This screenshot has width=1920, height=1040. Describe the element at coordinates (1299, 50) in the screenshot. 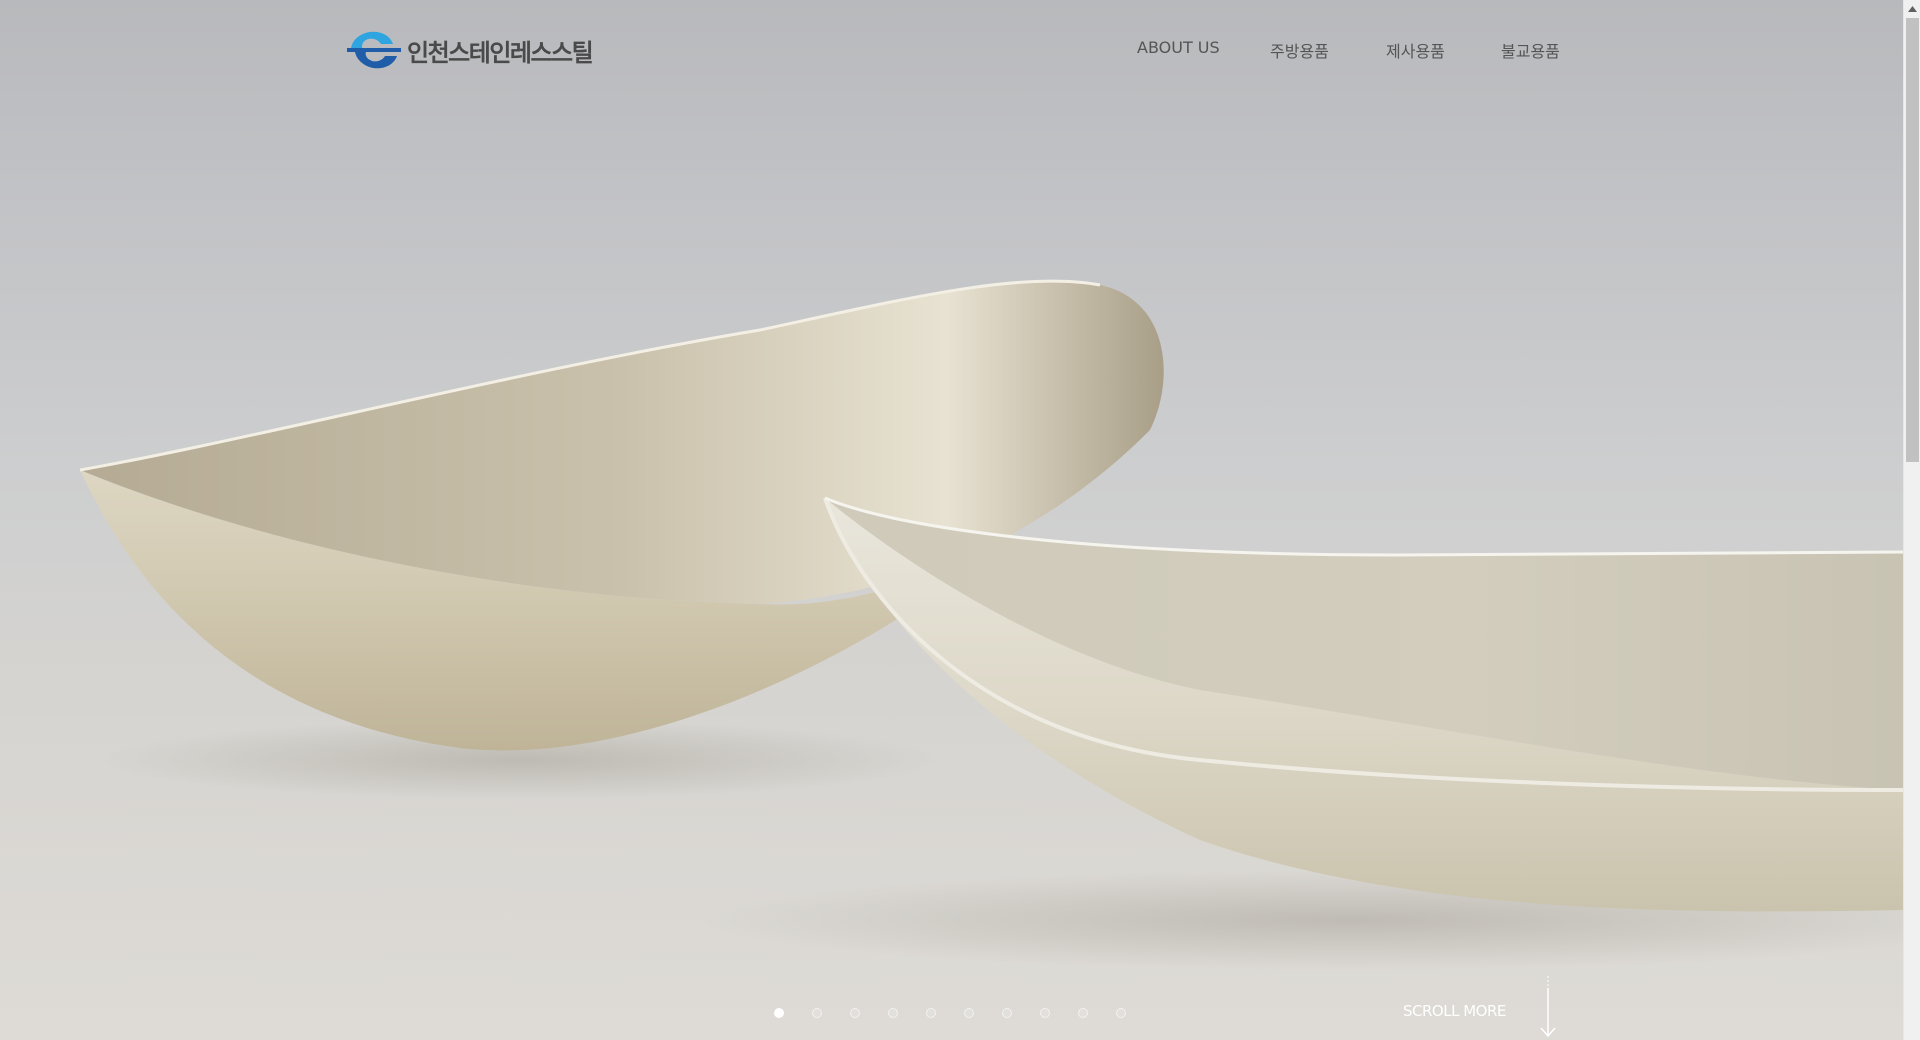

I see `nav-kitchenware: 주방용품` at that location.